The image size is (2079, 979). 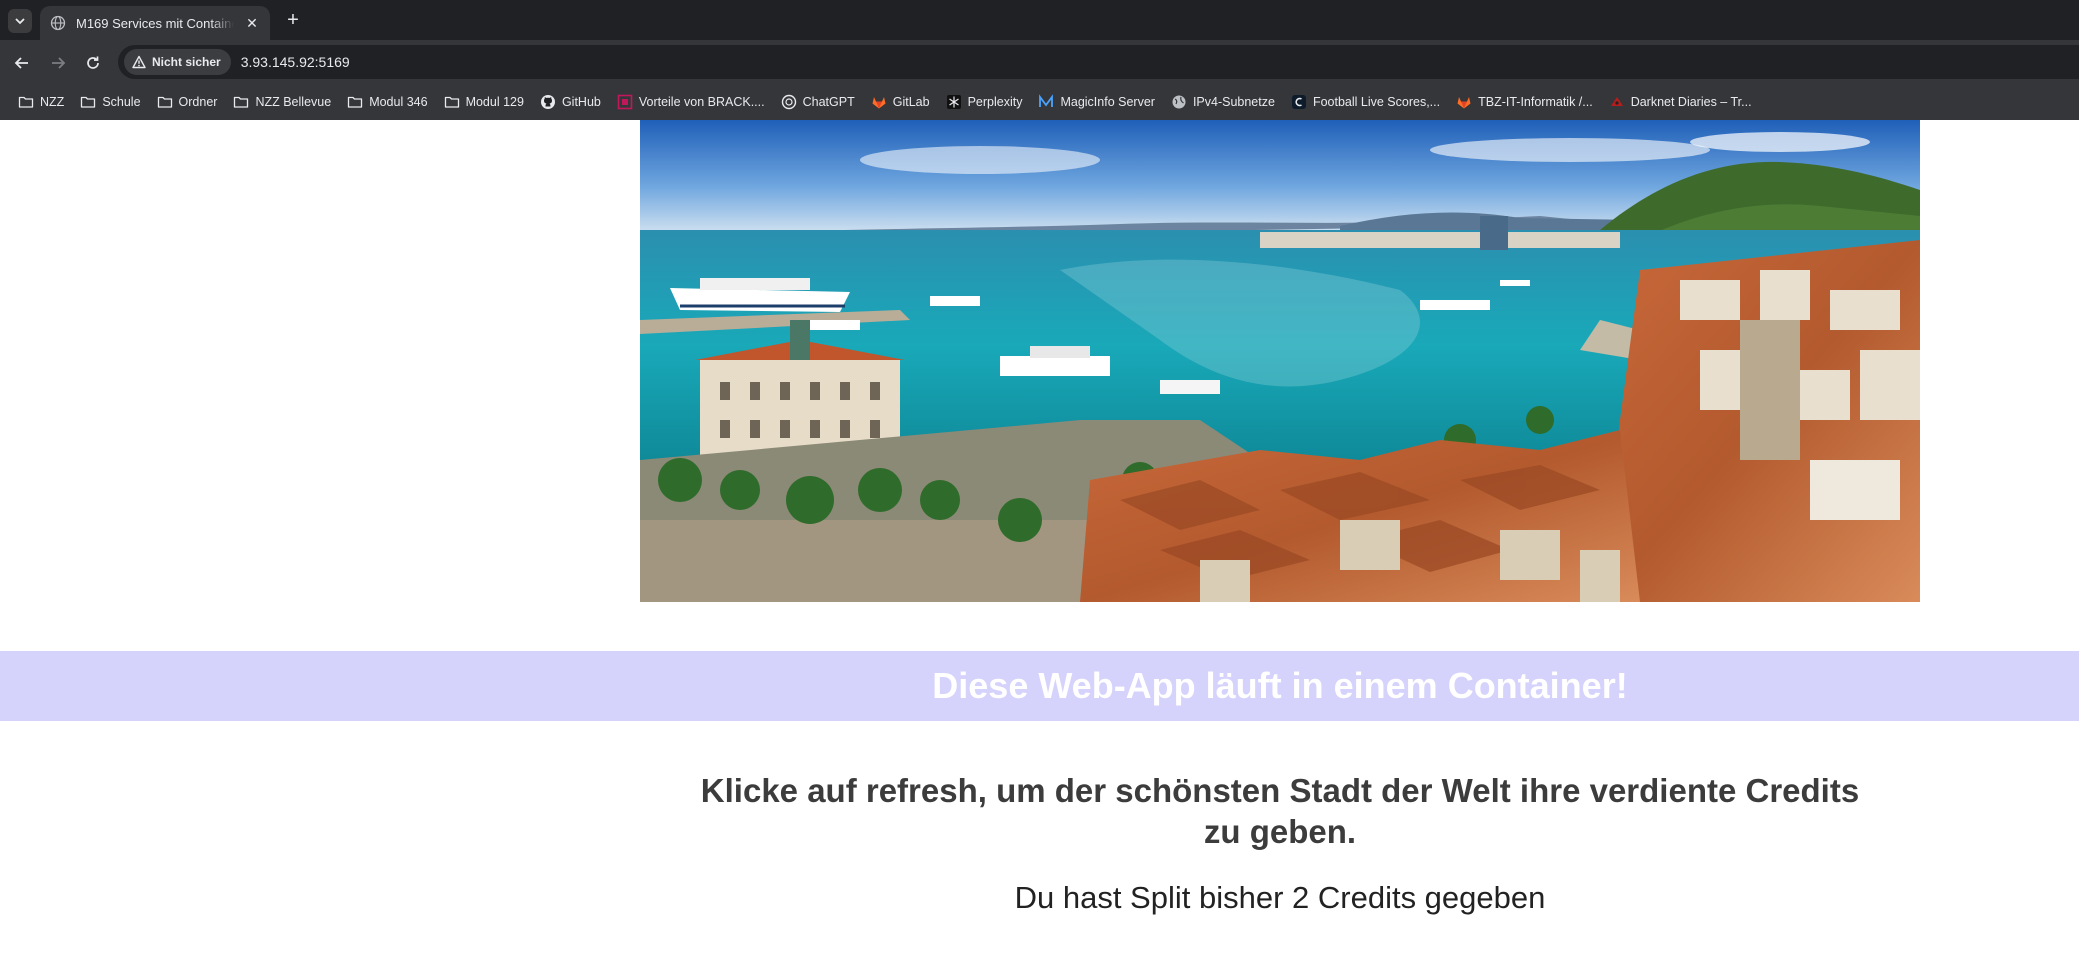 I want to click on arrow-left-icon, so click(x=21, y=63).